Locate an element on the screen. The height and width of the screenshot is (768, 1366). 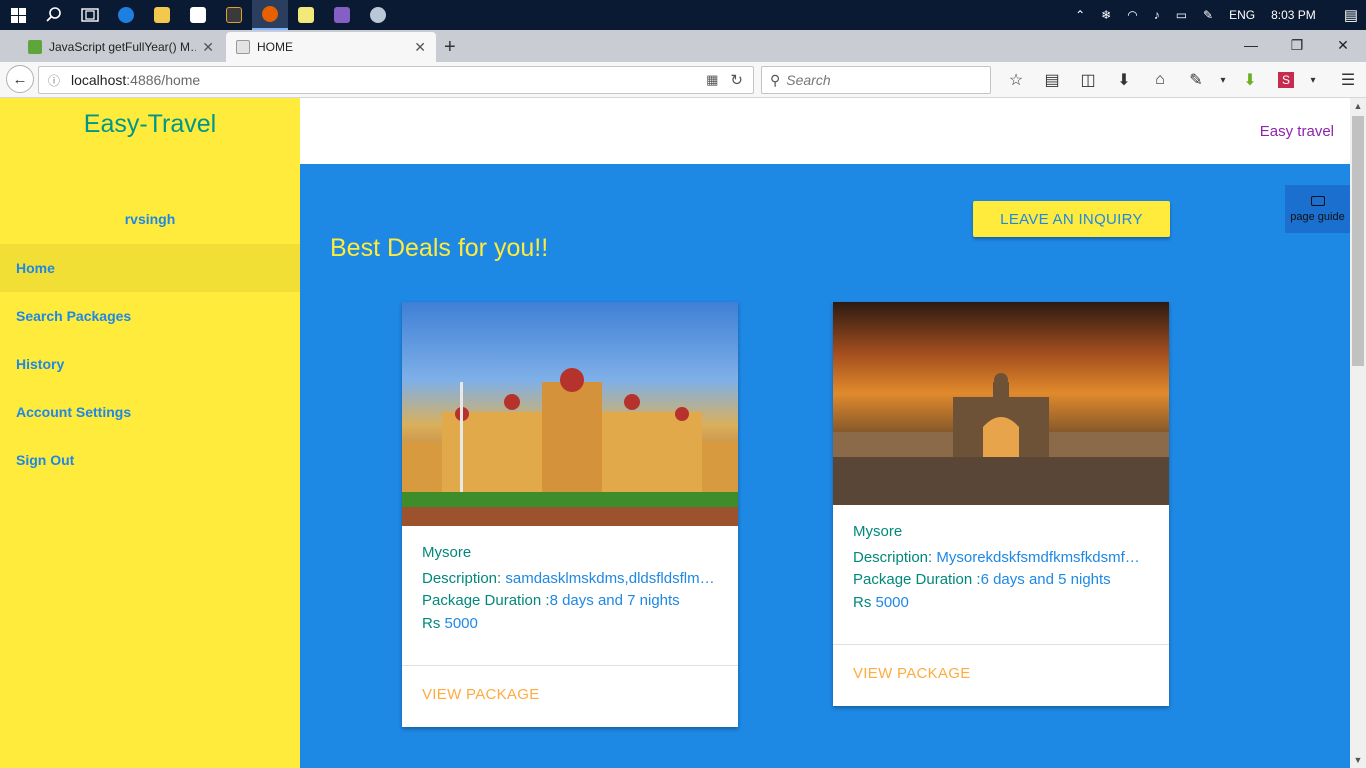
username: rvsingh is located at coordinates (150, 219).